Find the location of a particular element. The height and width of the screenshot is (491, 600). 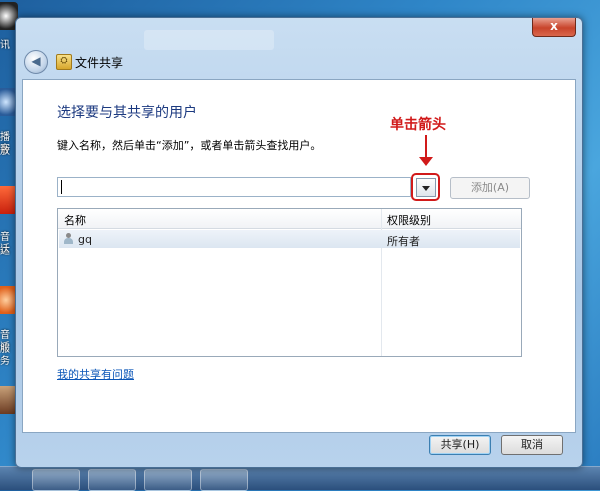

share-button: 共享(H) is located at coordinates (460, 445).